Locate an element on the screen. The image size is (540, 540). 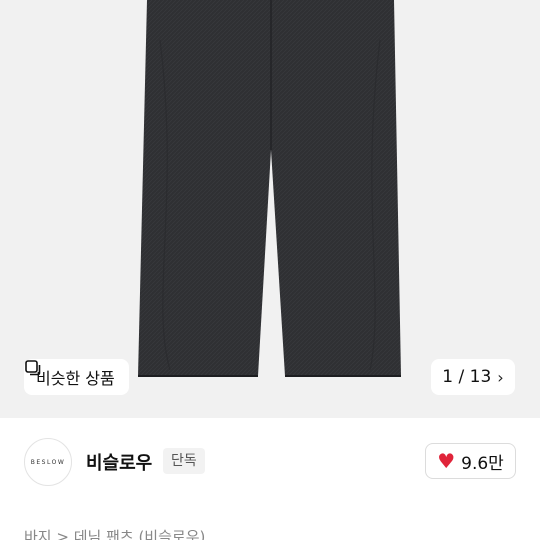
heart-icon: ♥ is located at coordinates (446, 461).